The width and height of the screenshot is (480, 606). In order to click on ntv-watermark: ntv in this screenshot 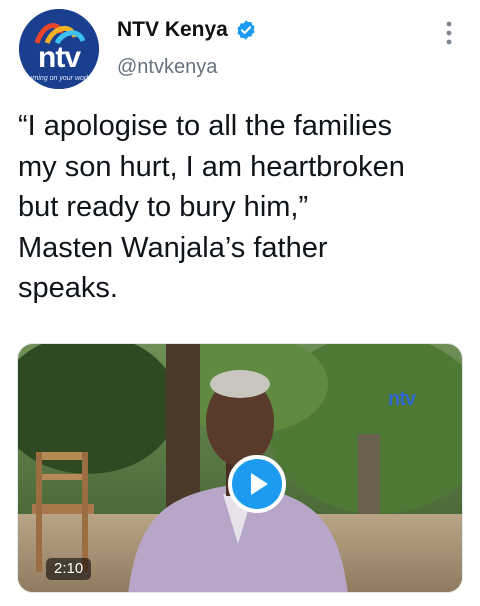, I will do `click(402, 399)`.